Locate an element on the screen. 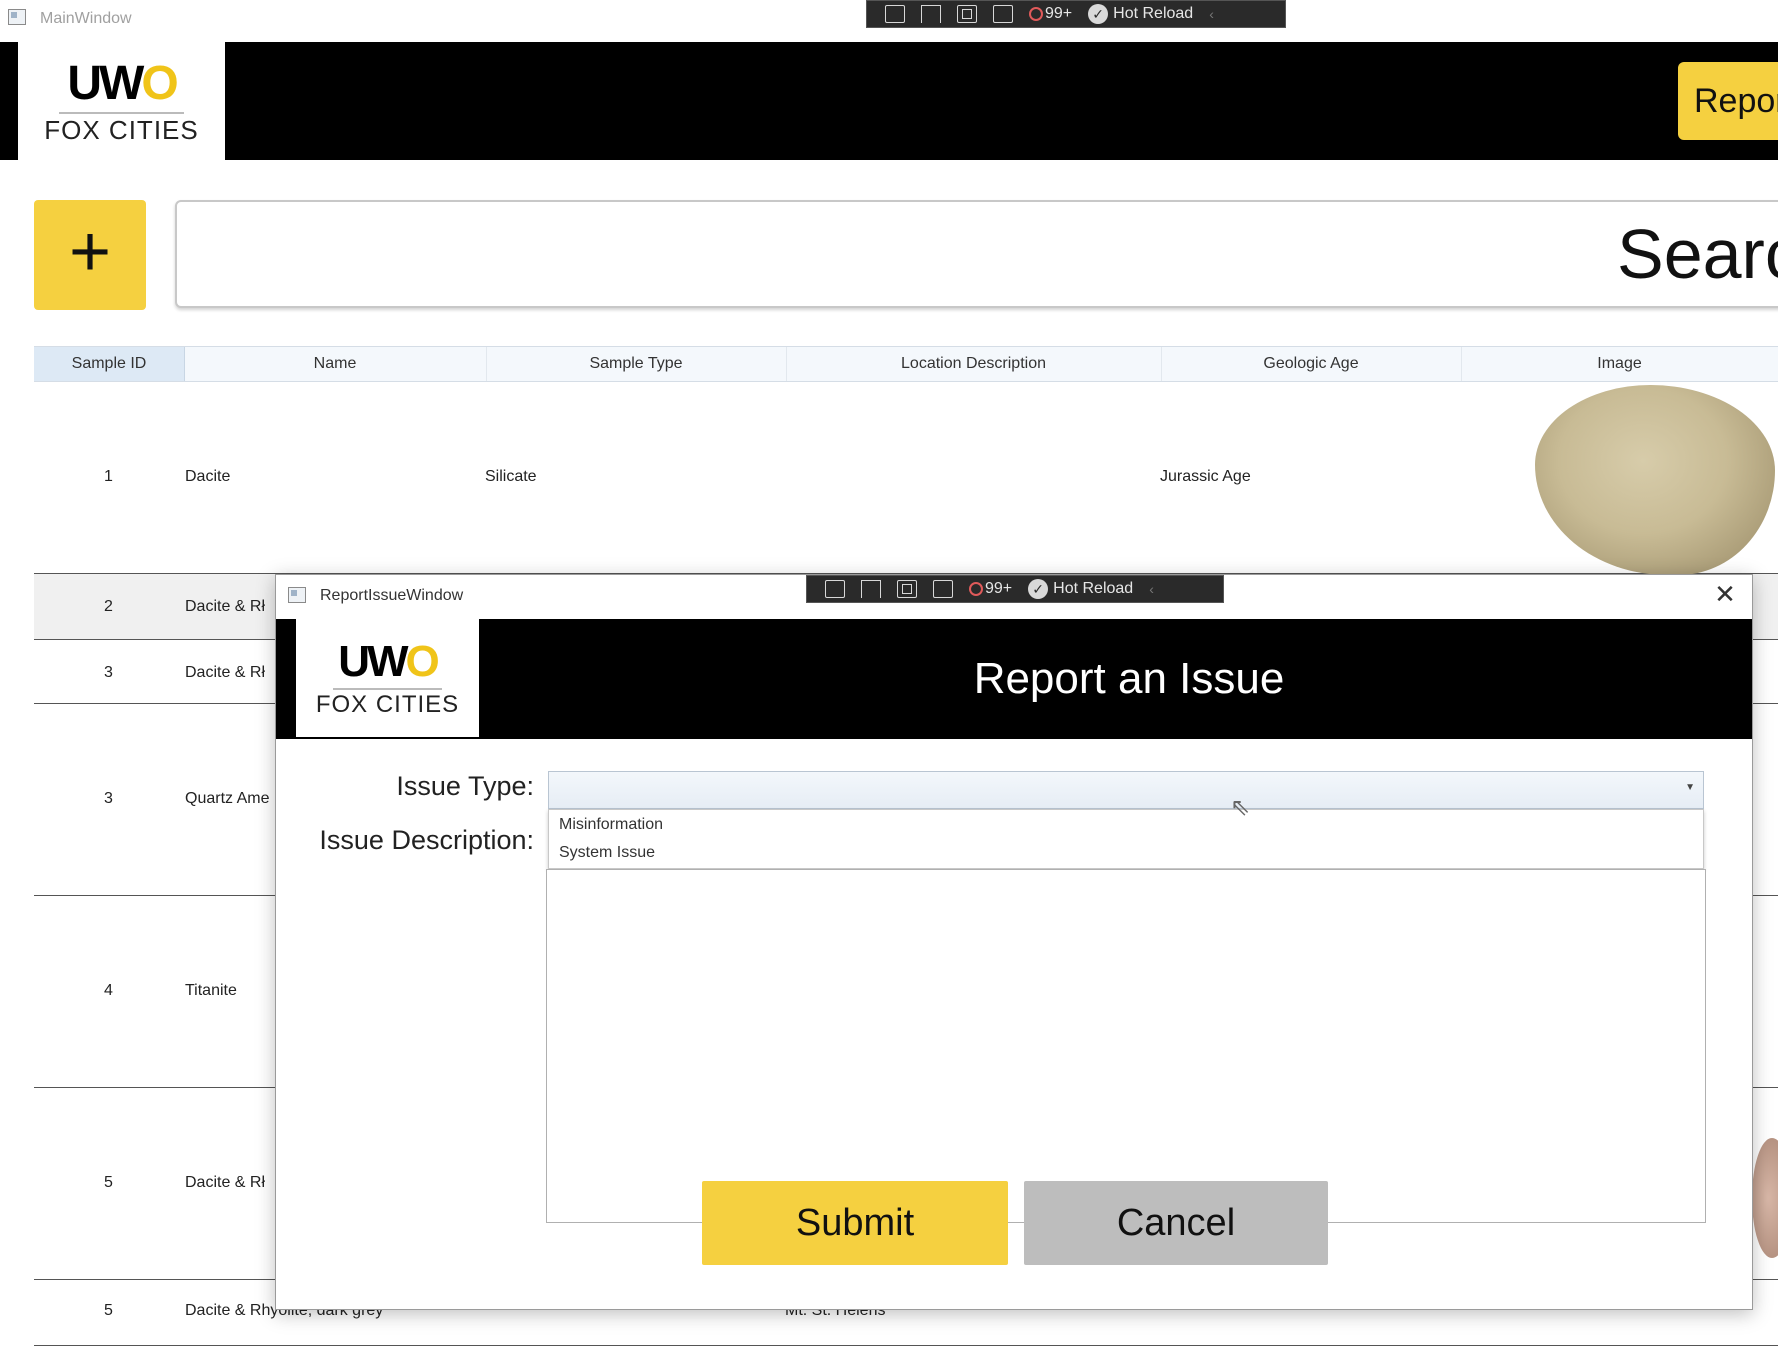 The height and width of the screenshot is (1346, 1778). chevron-down-icon: ▼ is located at coordinates (1690, 787).